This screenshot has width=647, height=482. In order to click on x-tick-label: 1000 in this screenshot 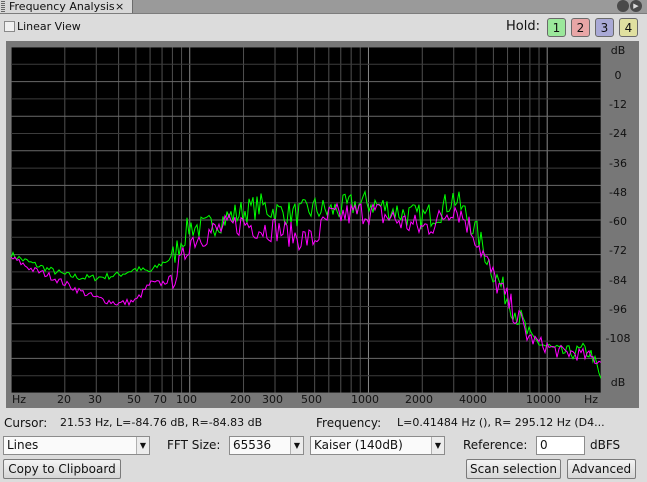, I will do `click(365, 399)`.